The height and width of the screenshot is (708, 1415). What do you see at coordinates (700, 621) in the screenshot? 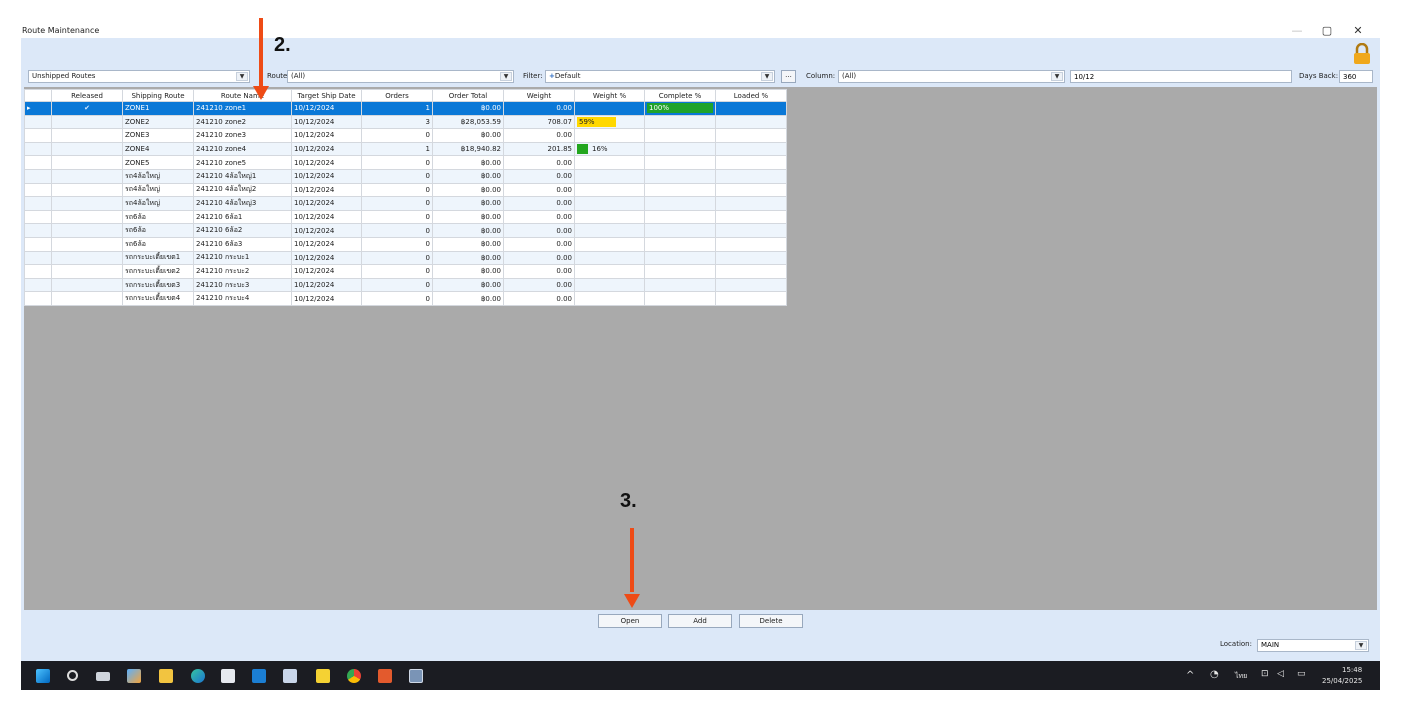
I see `add-button: Add` at bounding box center [700, 621].